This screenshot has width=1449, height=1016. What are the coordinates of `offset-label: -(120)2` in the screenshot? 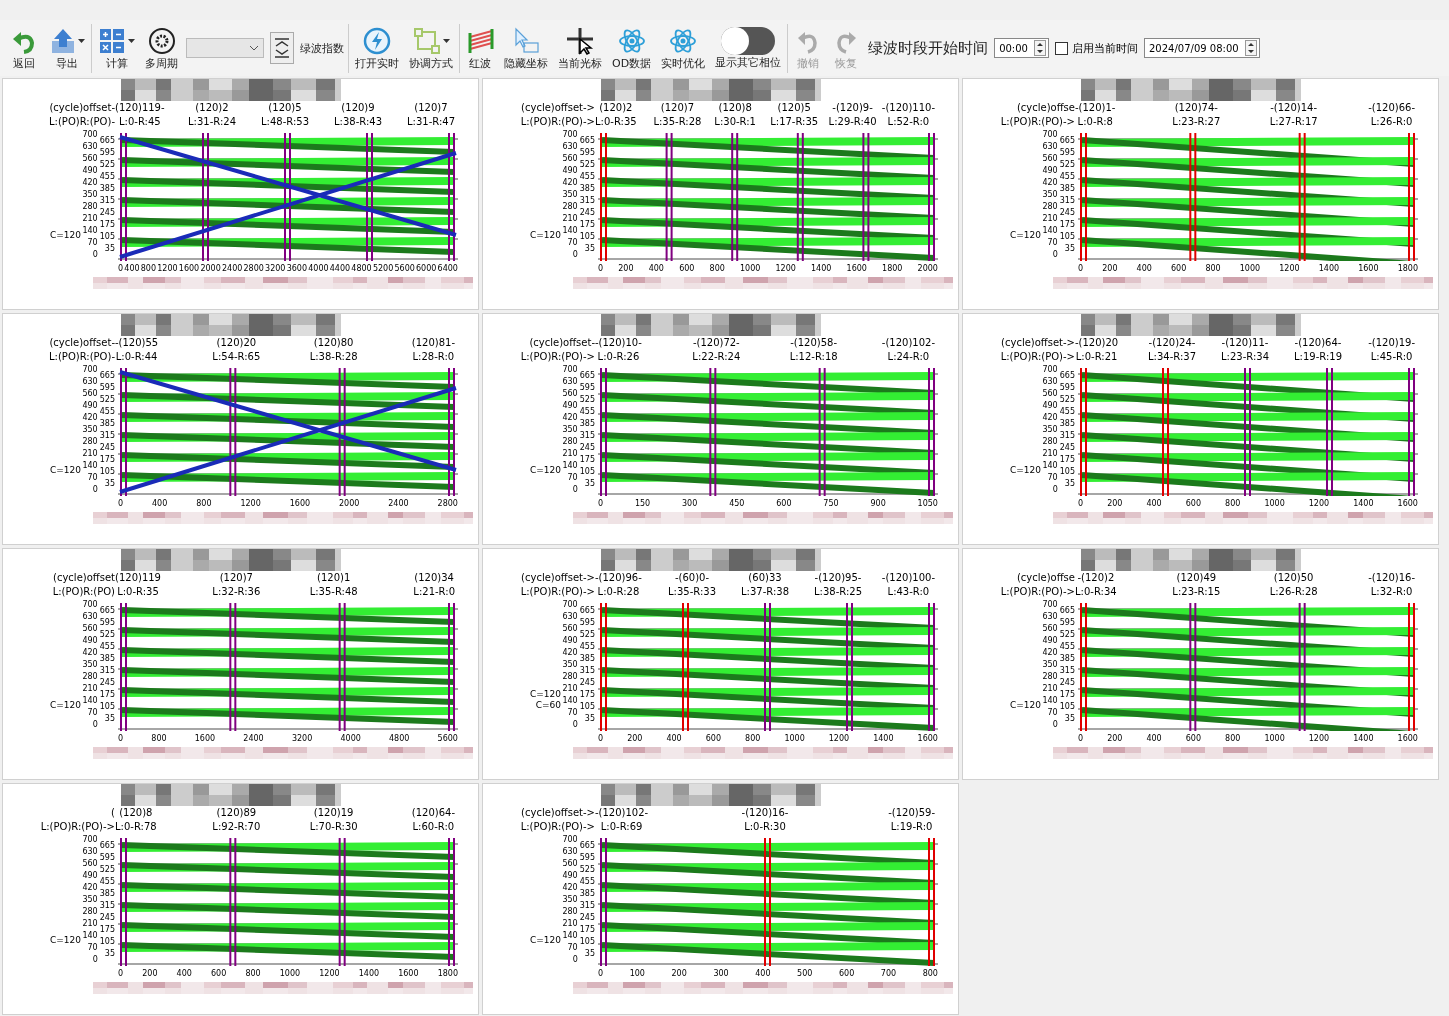 It's located at (1096, 578).